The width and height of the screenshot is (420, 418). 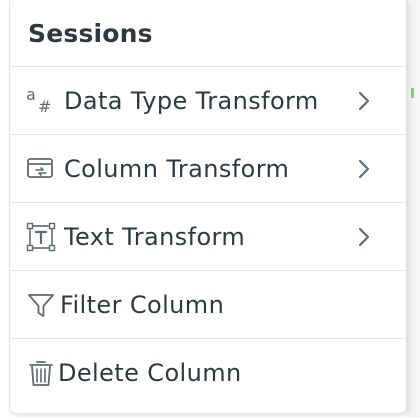 I want to click on data-type-icon: a #, so click(x=41, y=101).